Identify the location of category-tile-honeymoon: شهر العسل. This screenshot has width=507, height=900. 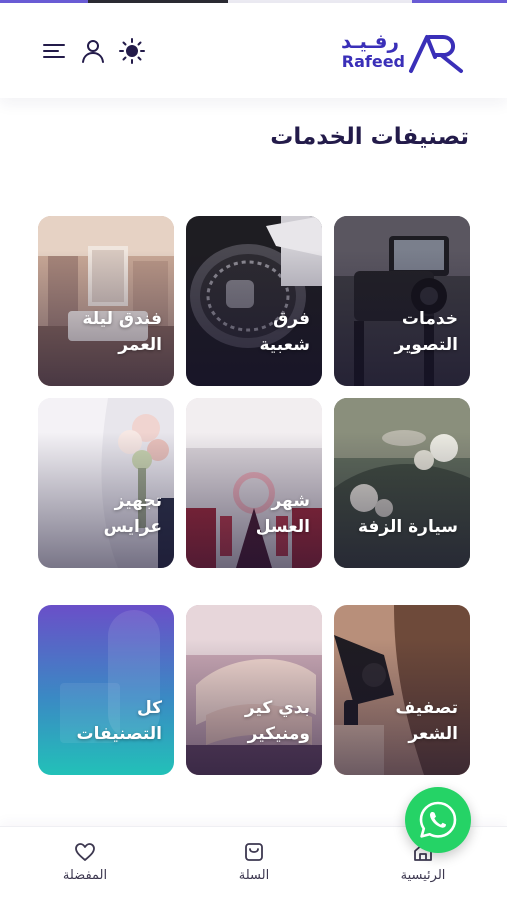
(254, 483).